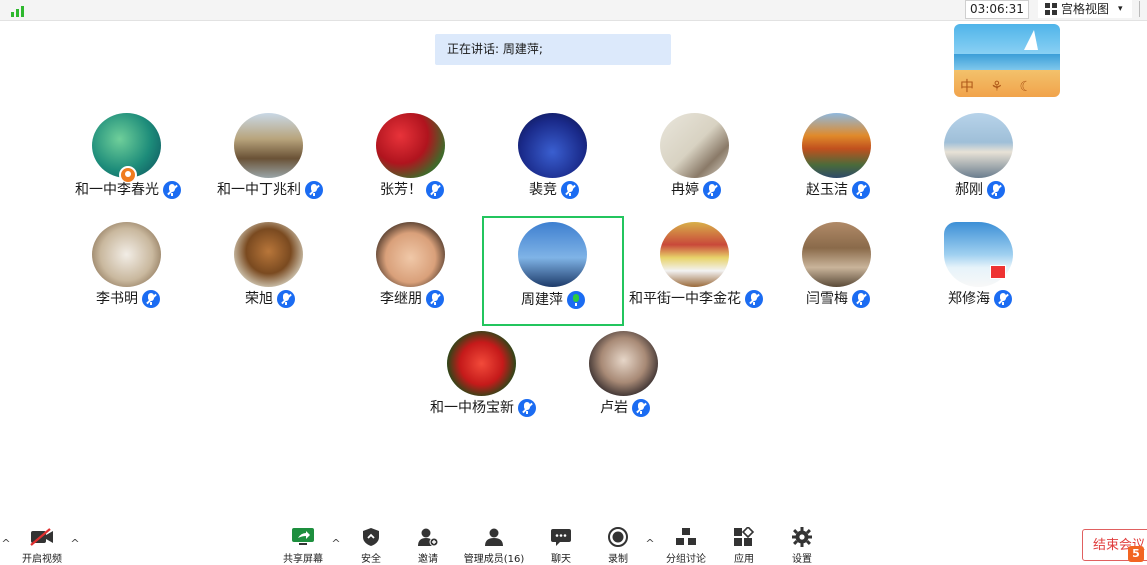  I want to click on participant-name: 和一中李春光, so click(117, 190).